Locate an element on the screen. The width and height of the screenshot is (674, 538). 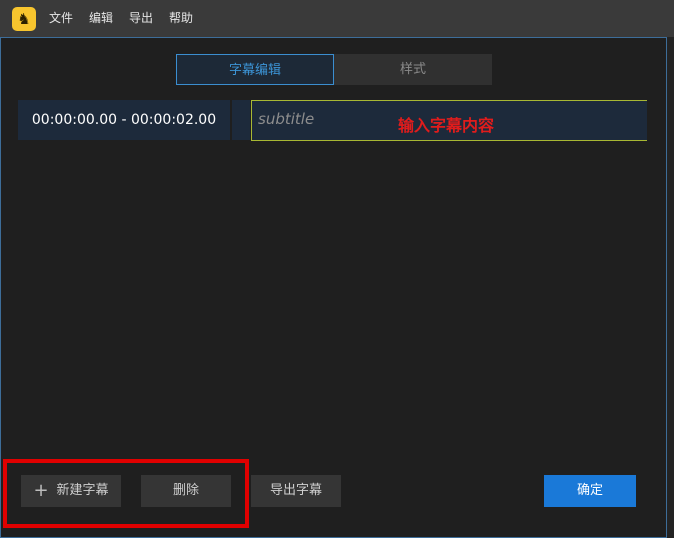
subtitle-time-range: 00:00:00.00 - 00:00:02.00 is located at coordinates (124, 120).